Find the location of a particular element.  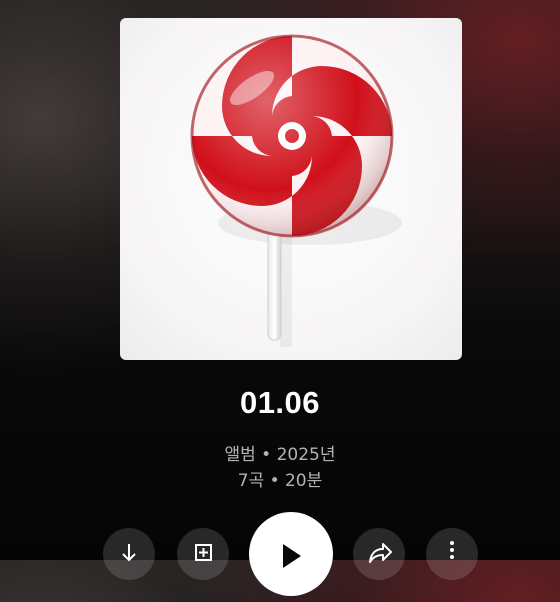

album-type-year: 앨범 • 2025년 is located at coordinates (280, 455).